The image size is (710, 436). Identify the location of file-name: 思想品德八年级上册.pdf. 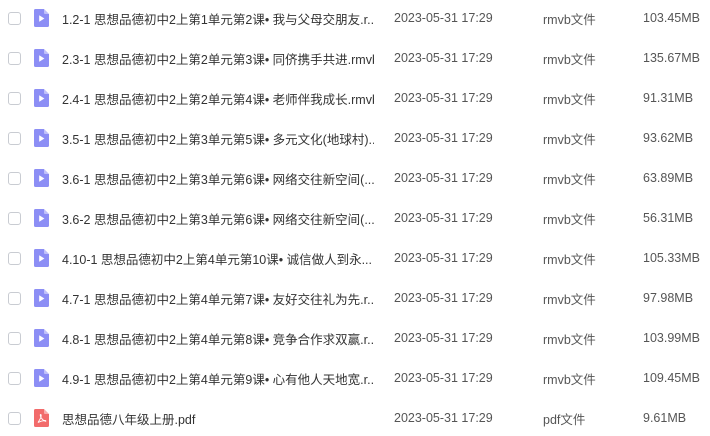
(218, 418).